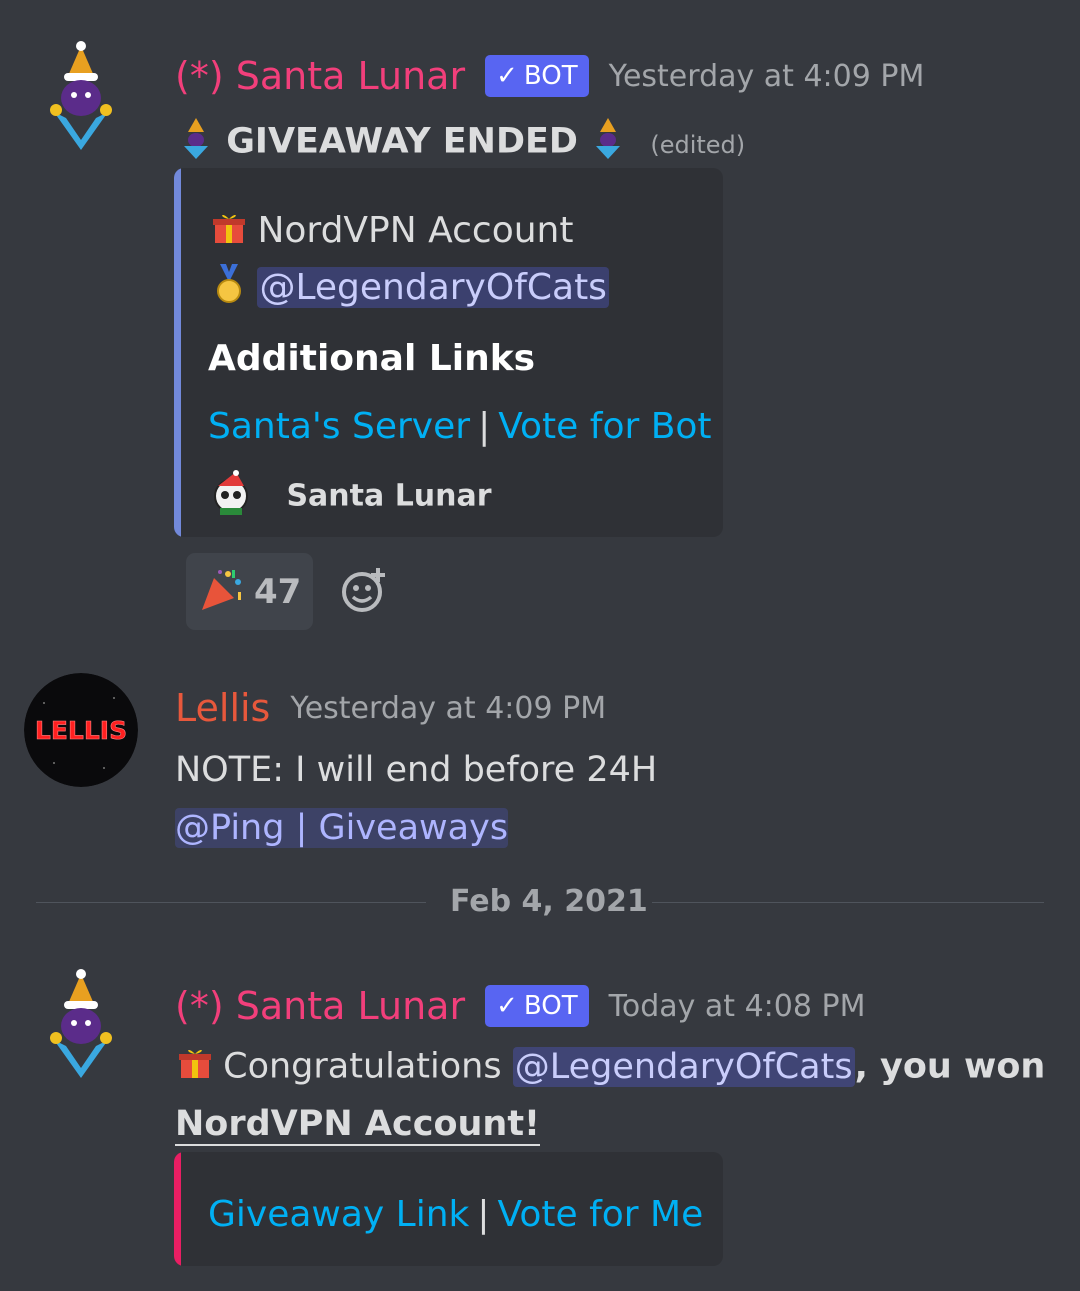 This screenshot has height=1291, width=1080. I want to click on embed-footer: Santa Lunar, so click(350, 497).